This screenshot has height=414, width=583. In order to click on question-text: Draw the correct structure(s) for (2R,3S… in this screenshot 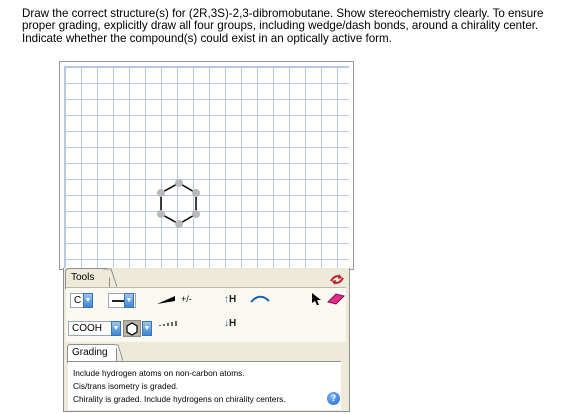, I will do `click(302, 26)`.